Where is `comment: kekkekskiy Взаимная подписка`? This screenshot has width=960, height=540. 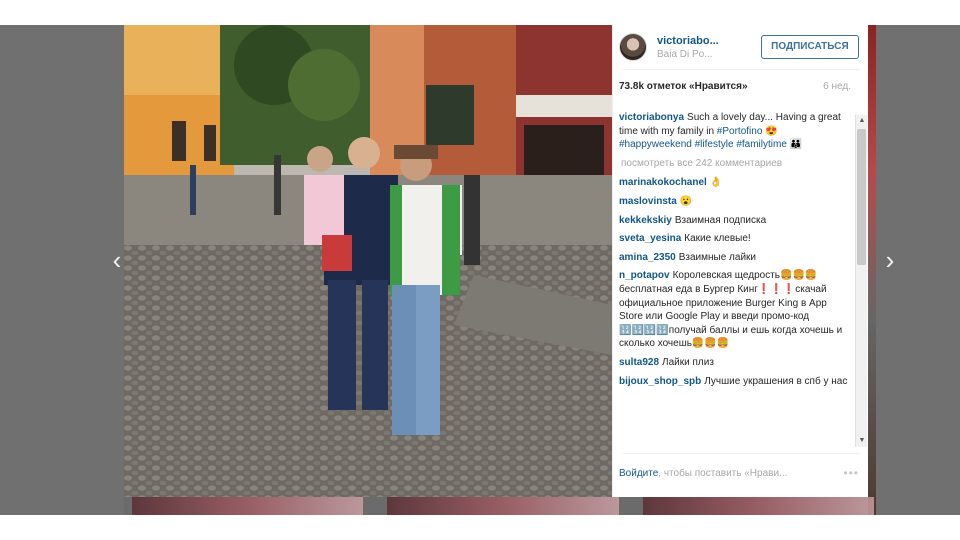
comment: kekkekskiy Взаимная подписка is located at coordinates (735, 221).